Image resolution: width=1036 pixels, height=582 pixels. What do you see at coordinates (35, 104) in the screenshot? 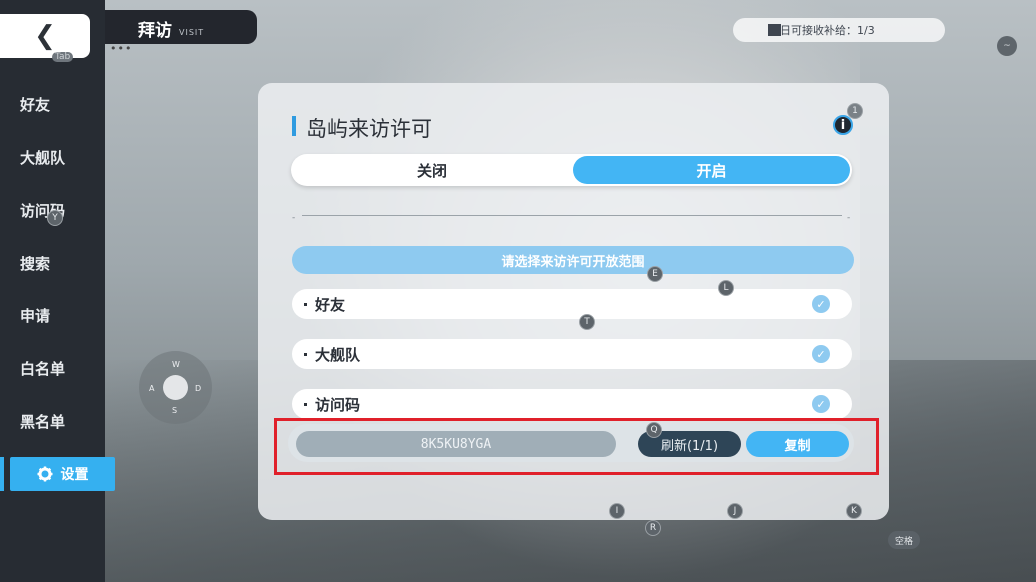
I see `sidebar-item-label: 好友` at bounding box center [35, 104].